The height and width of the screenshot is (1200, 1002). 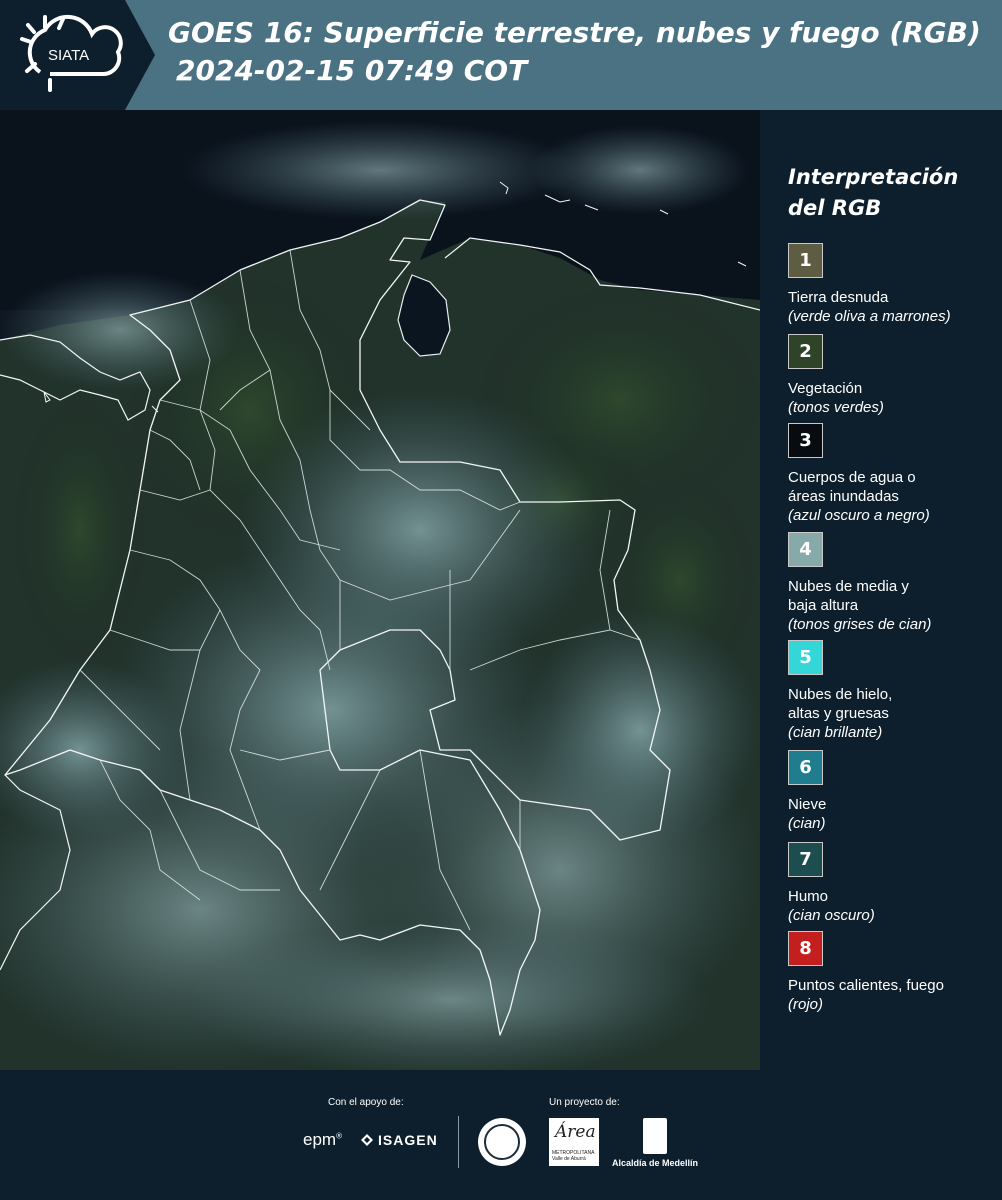 What do you see at coordinates (848, 596) in the screenshot?
I see `legend-label-4: Nubes de media y baja altura` at bounding box center [848, 596].